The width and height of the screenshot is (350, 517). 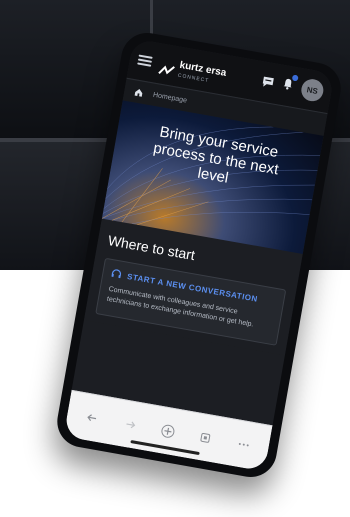 What do you see at coordinates (268, 82) in the screenshot?
I see `chat-icon` at bounding box center [268, 82].